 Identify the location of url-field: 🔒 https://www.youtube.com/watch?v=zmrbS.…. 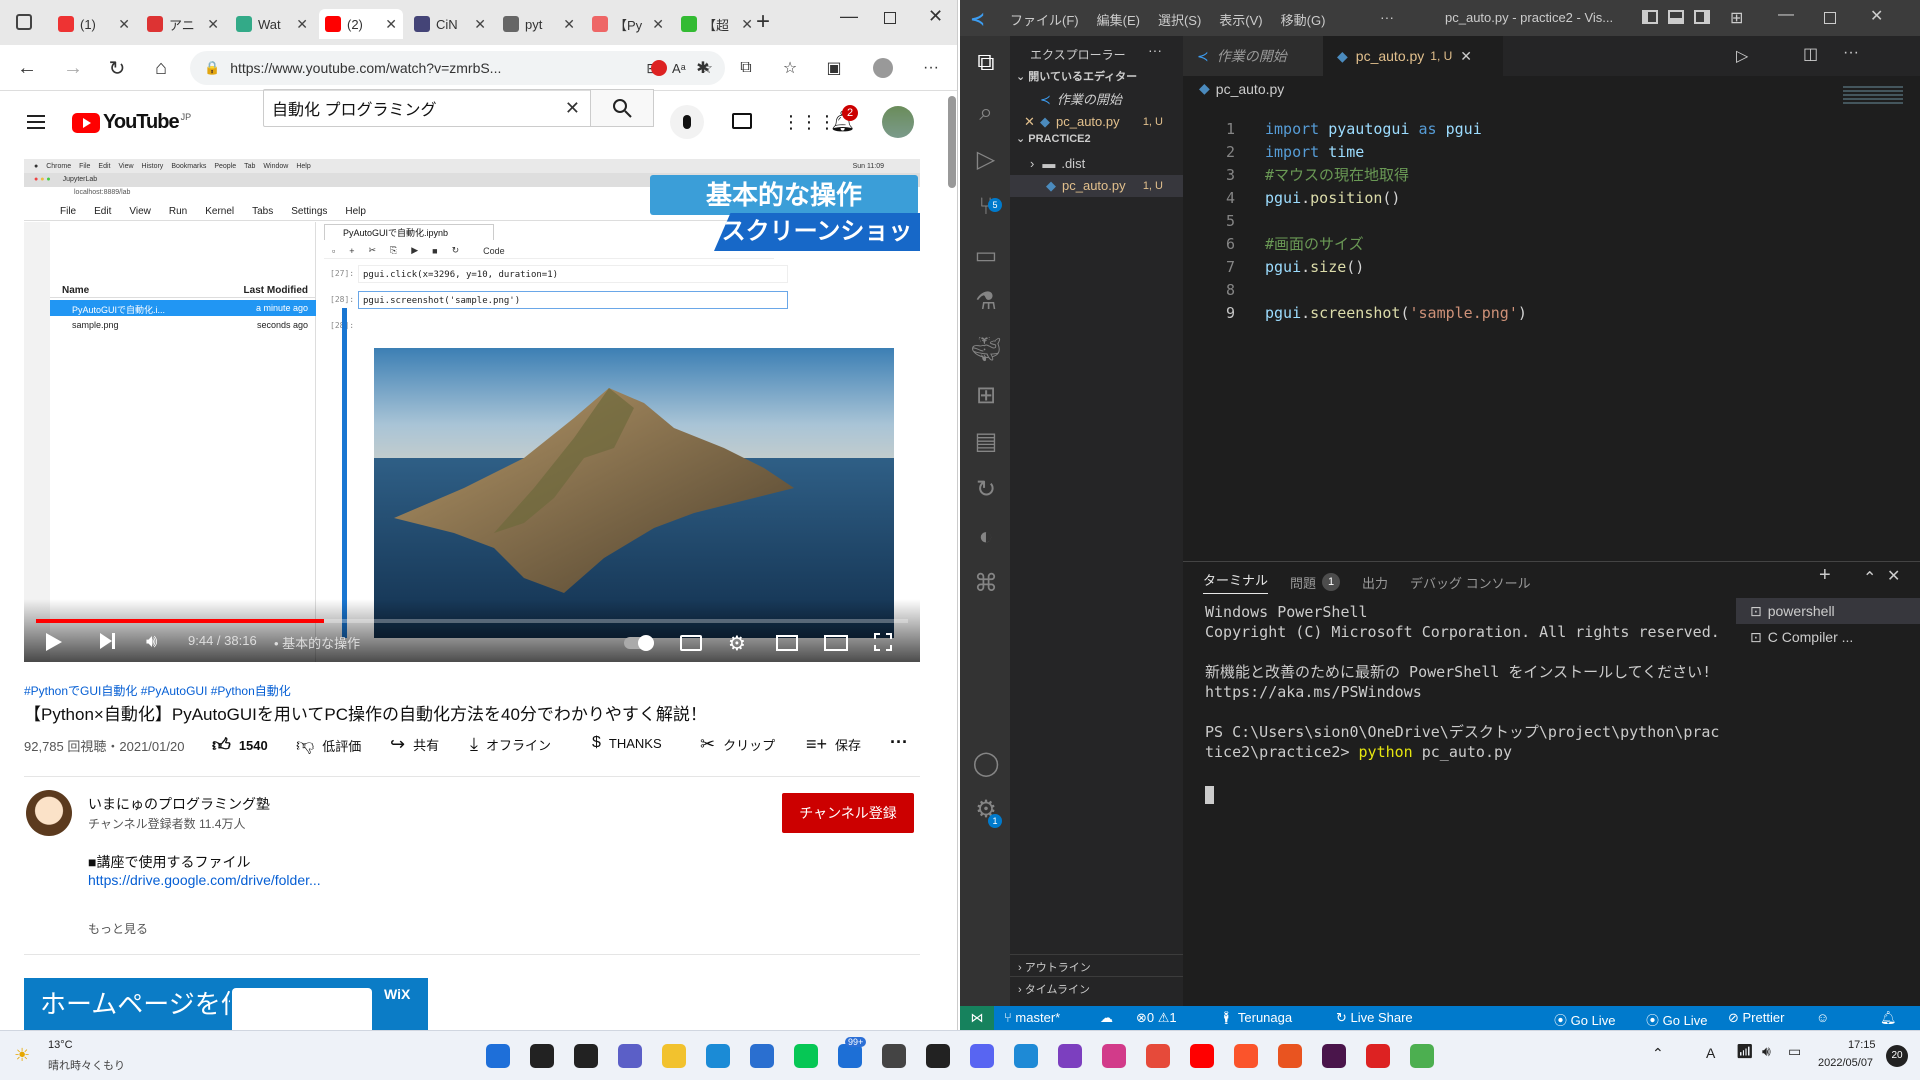
(457, 68).